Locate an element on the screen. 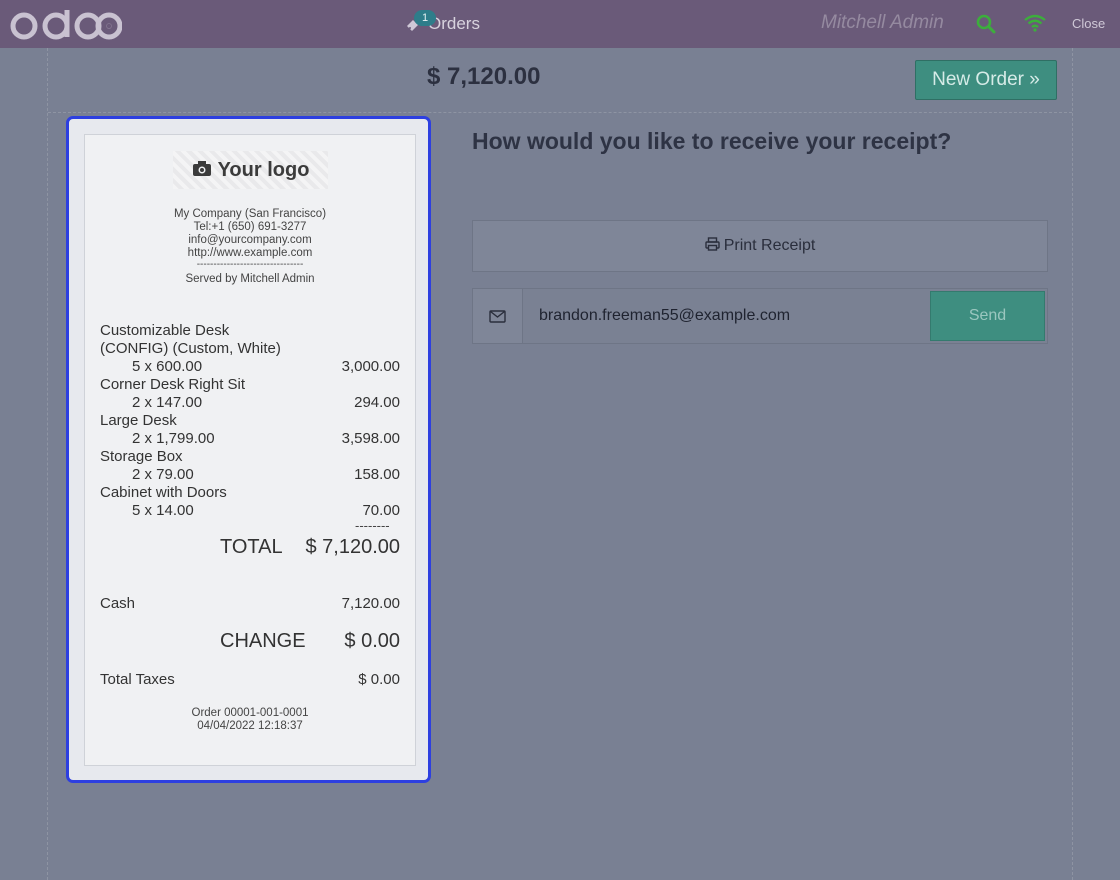 This screenshot has height=880, width=1120. company-name: My Company (San Francisco) is located at coordinates (250, 214).